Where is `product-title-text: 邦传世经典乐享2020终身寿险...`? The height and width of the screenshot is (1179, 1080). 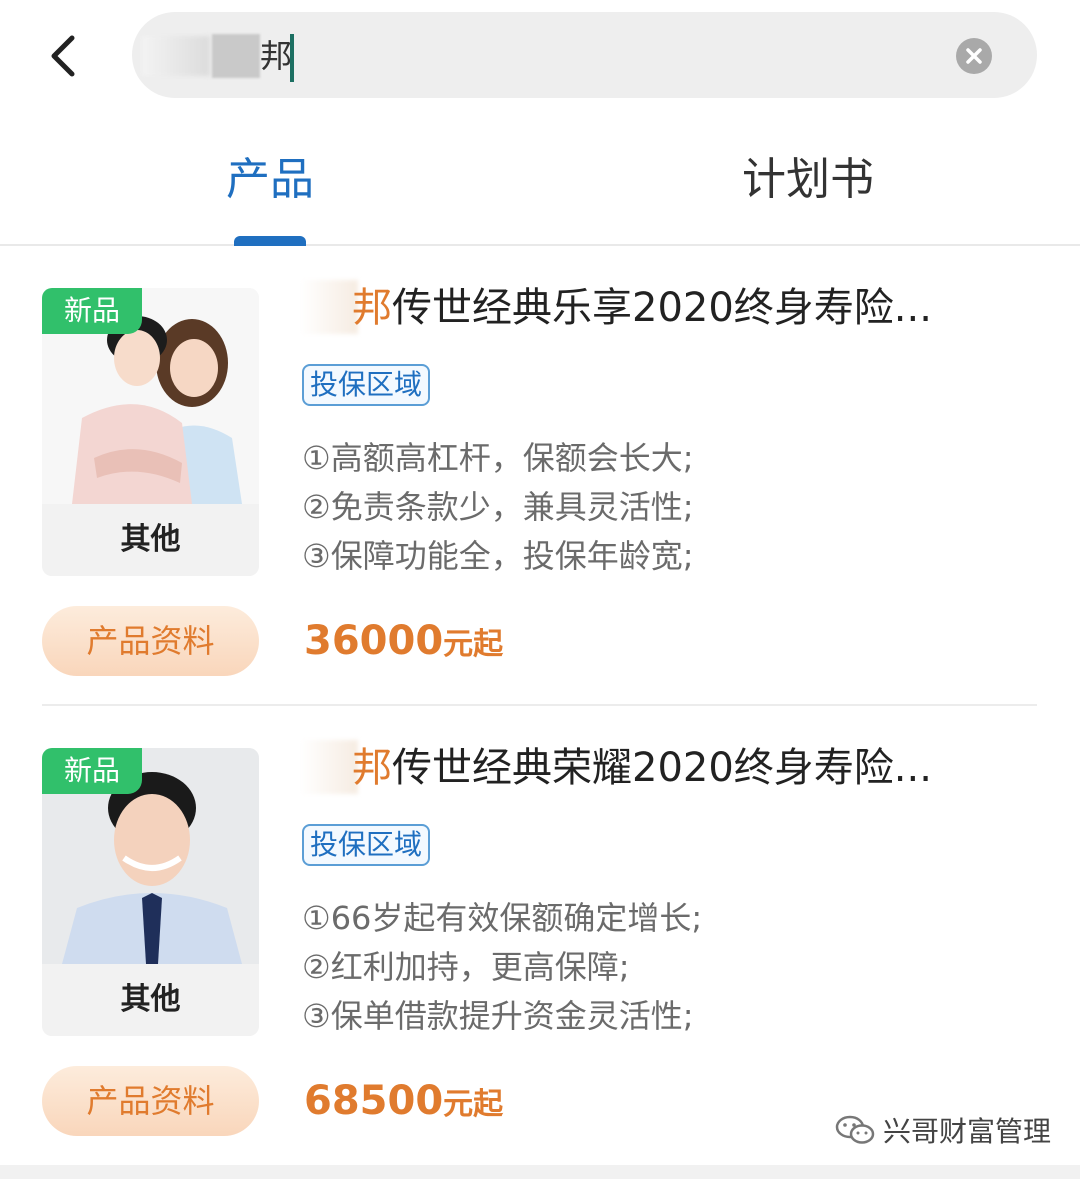
product-title-text: 邦传世经典乐享2020终身寿险... is located at coordinates (642, 308).